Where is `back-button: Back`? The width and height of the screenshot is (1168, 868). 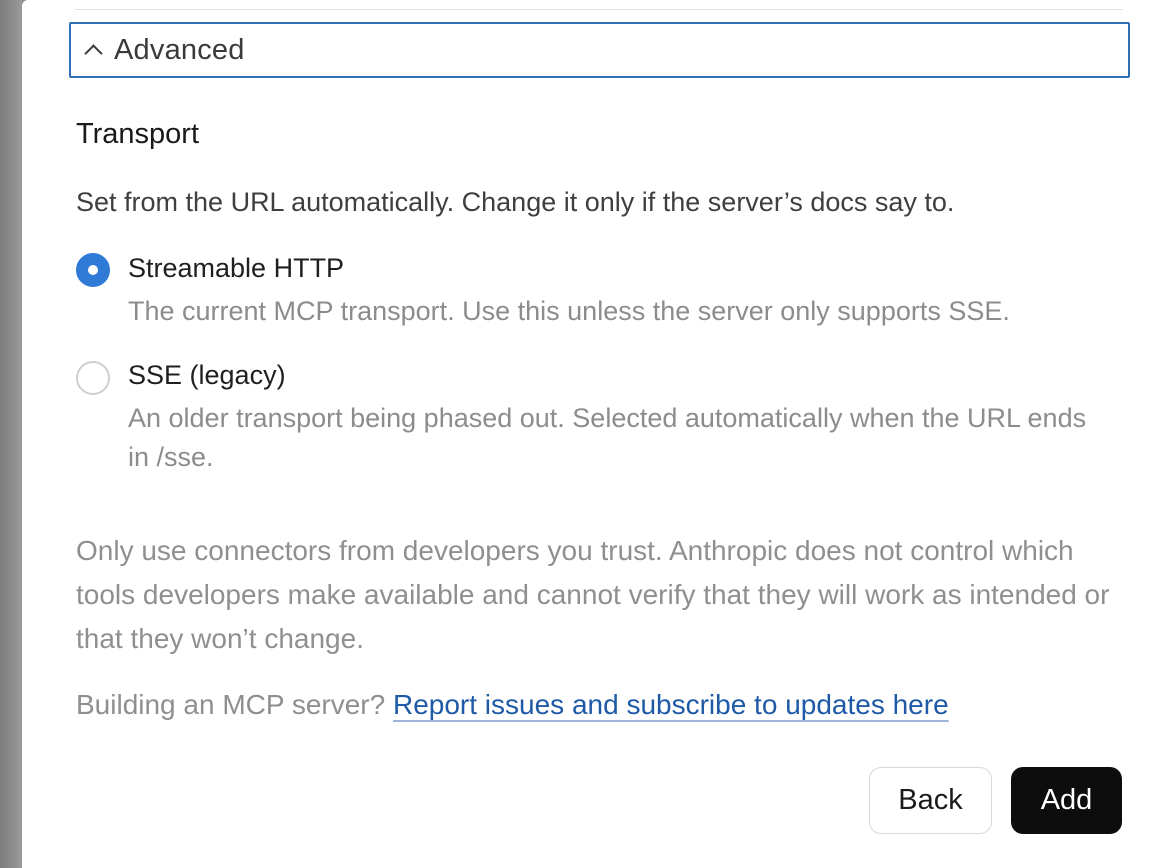 back-button: Back is located at coordinates (930, 800).